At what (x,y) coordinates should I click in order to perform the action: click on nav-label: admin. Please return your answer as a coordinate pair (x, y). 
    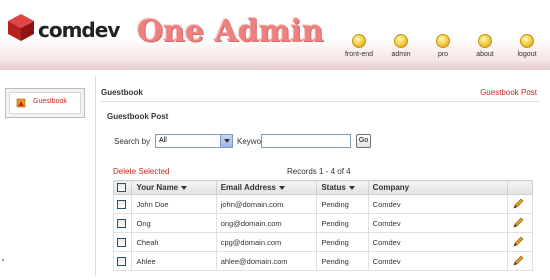
    Looking at the image, I should click on (401, 54).